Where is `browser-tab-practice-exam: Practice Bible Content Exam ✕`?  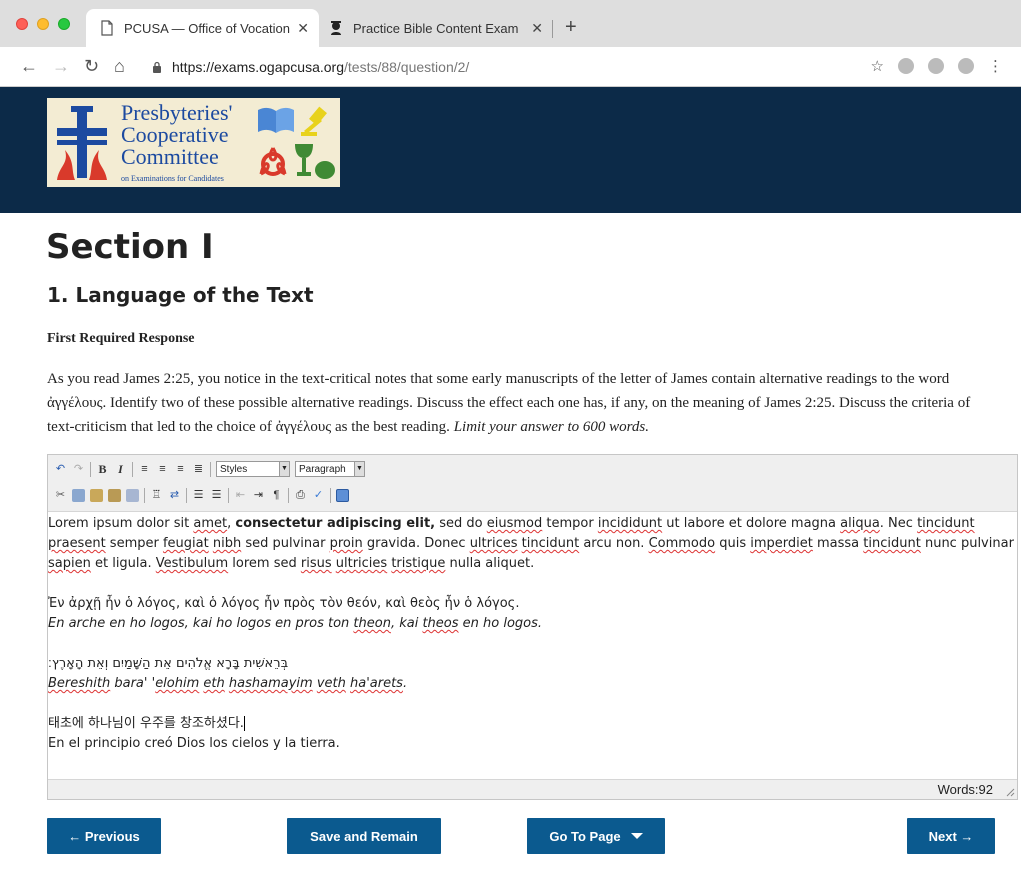 browser-tab-practice-exam: Practice Bible Content Exam ✕ is located at coordinates (438, 28).